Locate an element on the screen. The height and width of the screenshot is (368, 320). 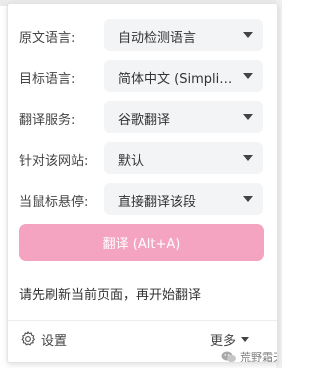
translation-service-value: 谷歌翻译 is located at coordinates (144, 120).